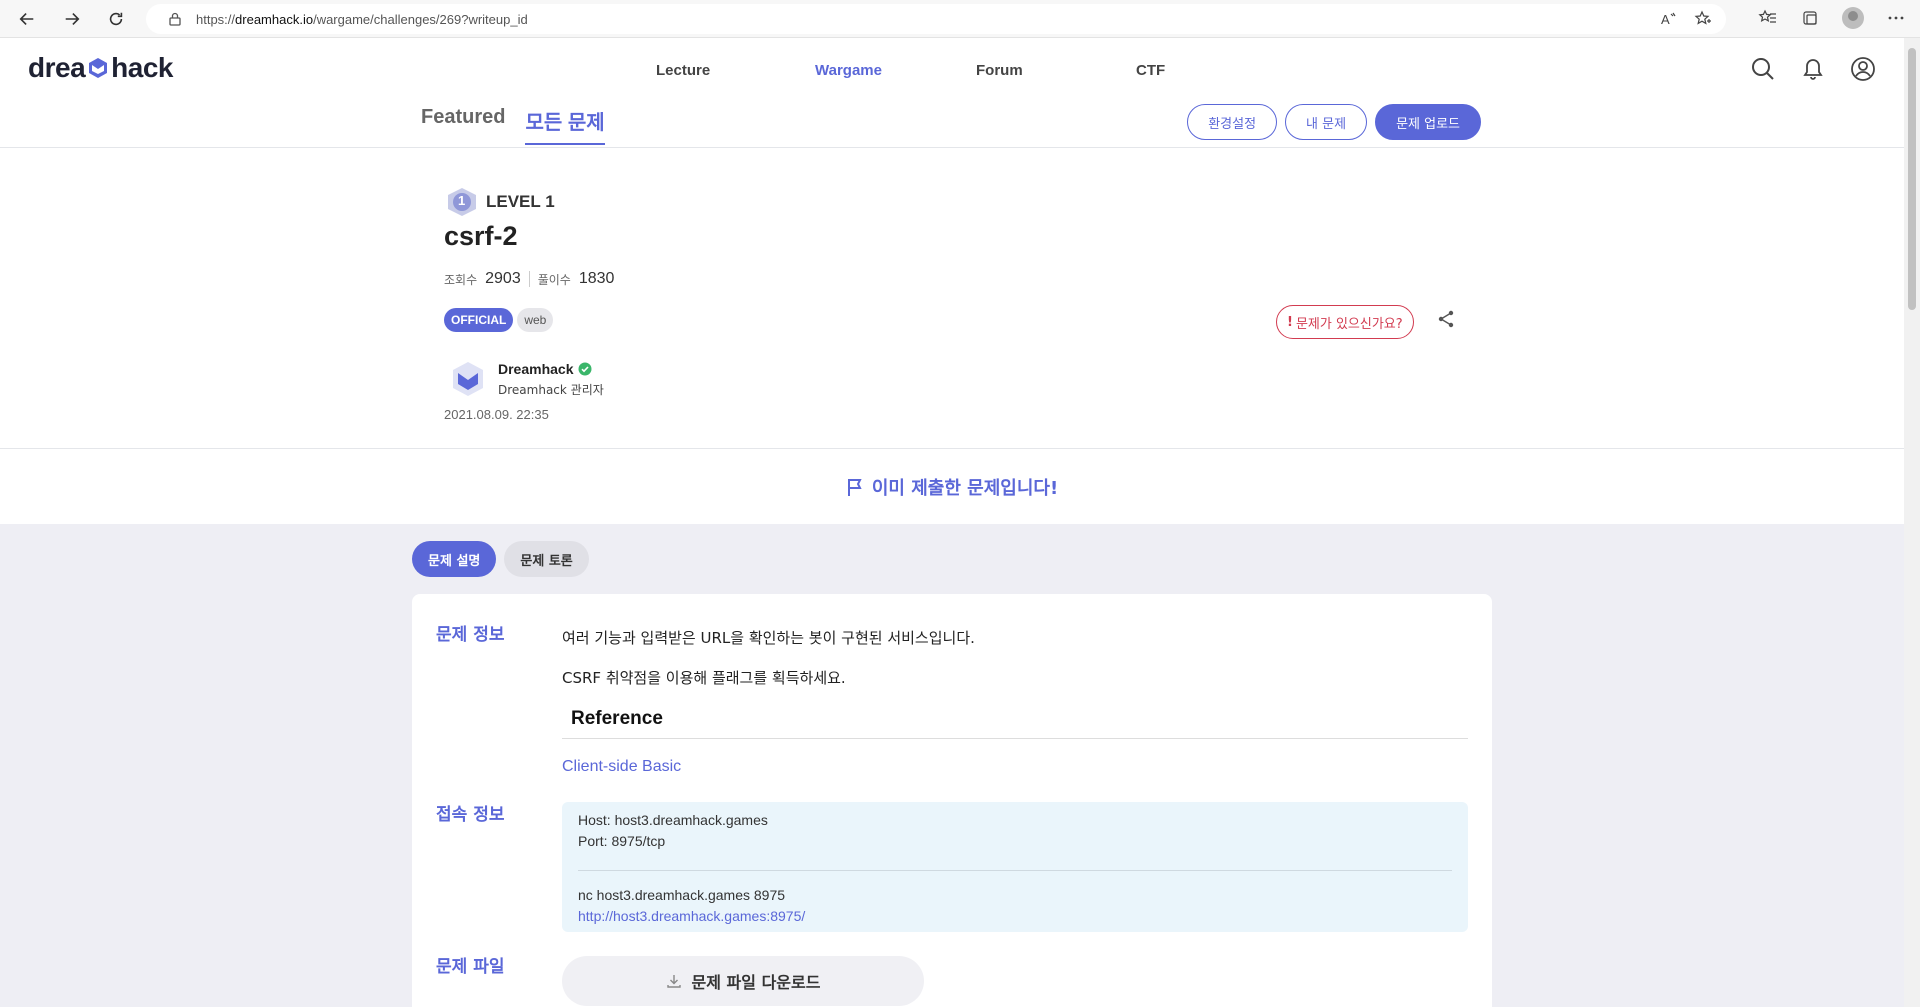 This screenshot has height=1007, width=1920. I want to click on views-label: 조회수, so click(461, 279).